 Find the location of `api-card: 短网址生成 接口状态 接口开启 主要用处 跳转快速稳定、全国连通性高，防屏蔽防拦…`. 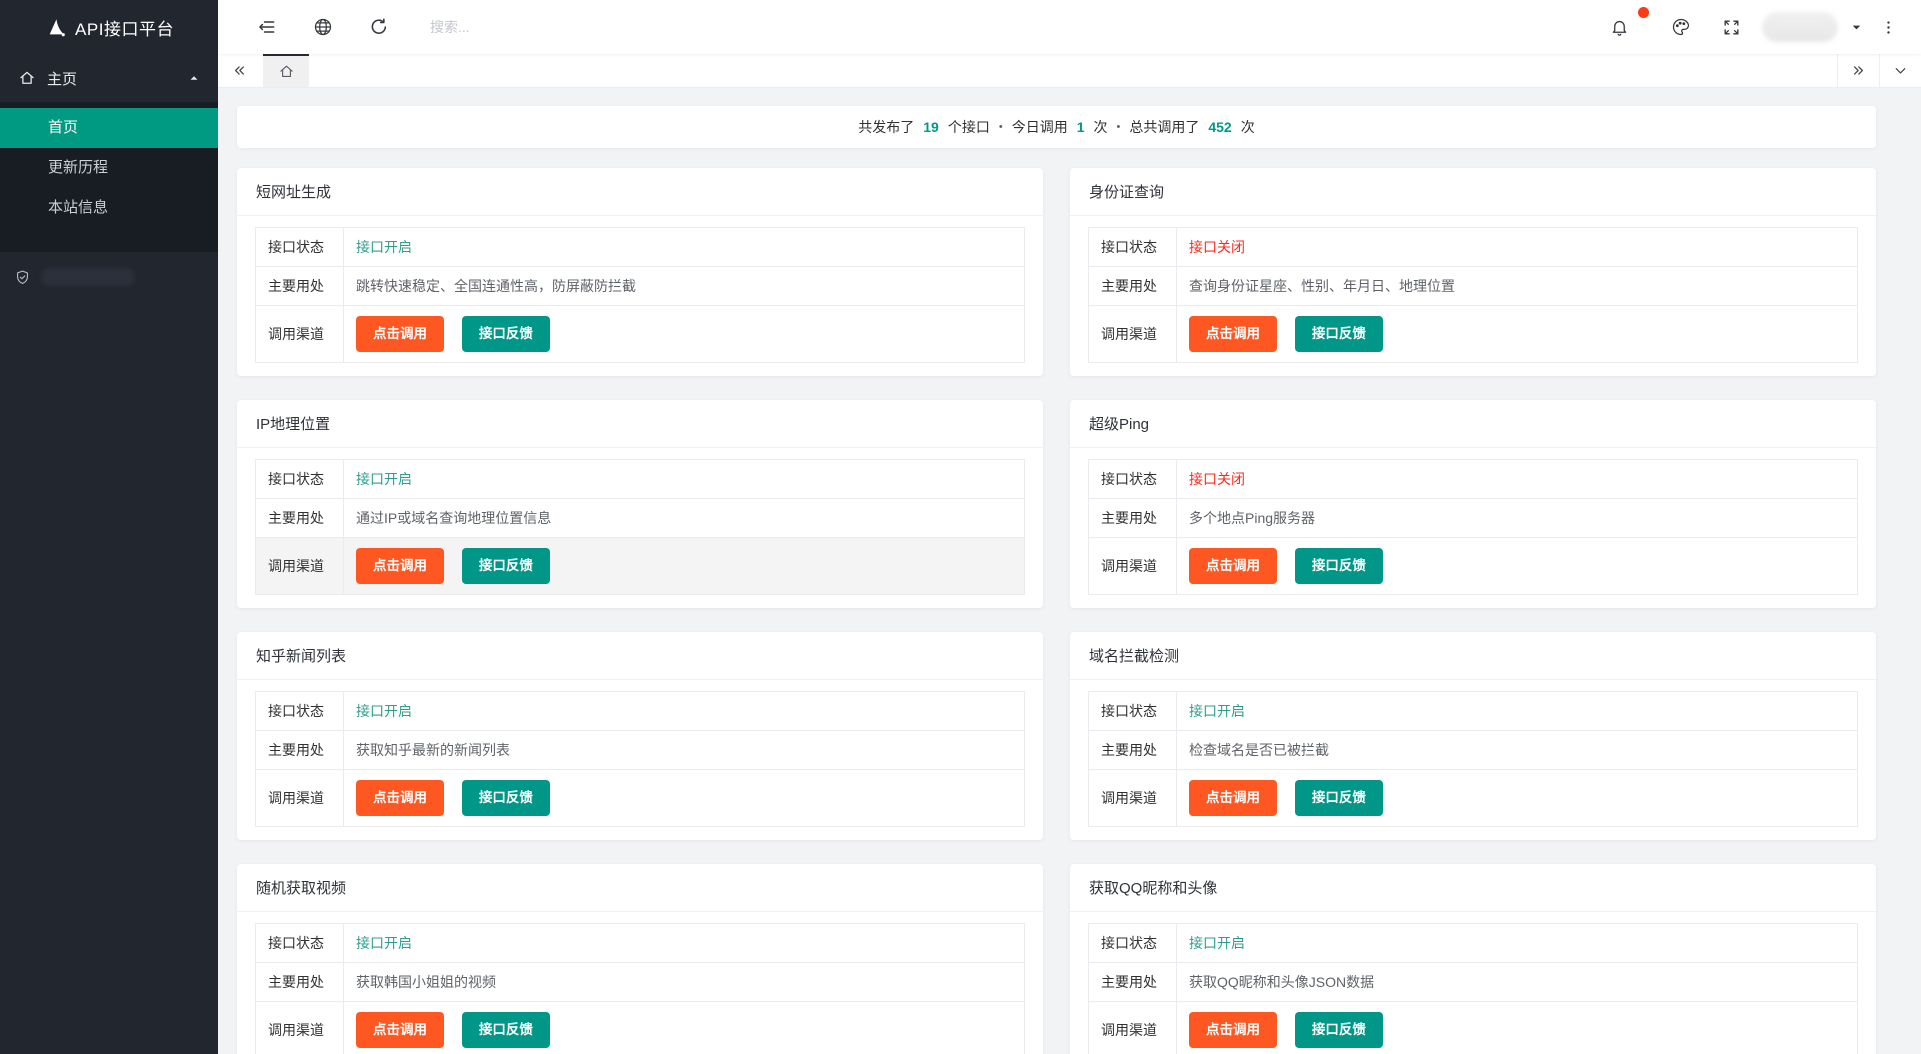

api-card: 短网址生成 接口状态 接口开启 主要用处 跳转快速稳定、全国连通性高，防屏蔽防拦… is located at coordinates (640, 272).